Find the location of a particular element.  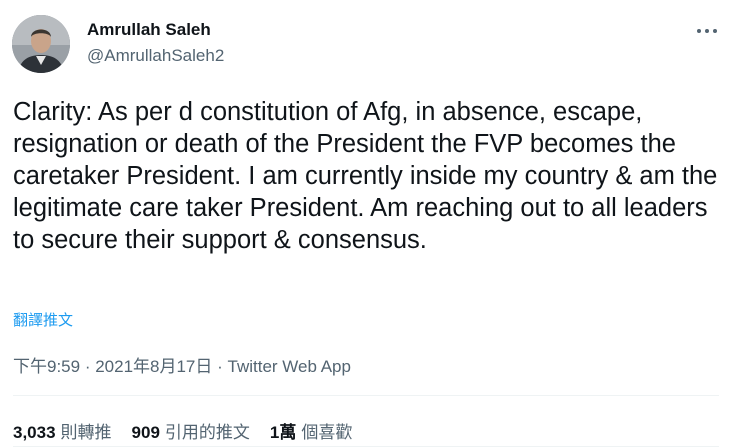

tweet-stats: 3,033 則轉推 909 引用的推文 1萬 個喜歡 is located at coordinates (192, 430).